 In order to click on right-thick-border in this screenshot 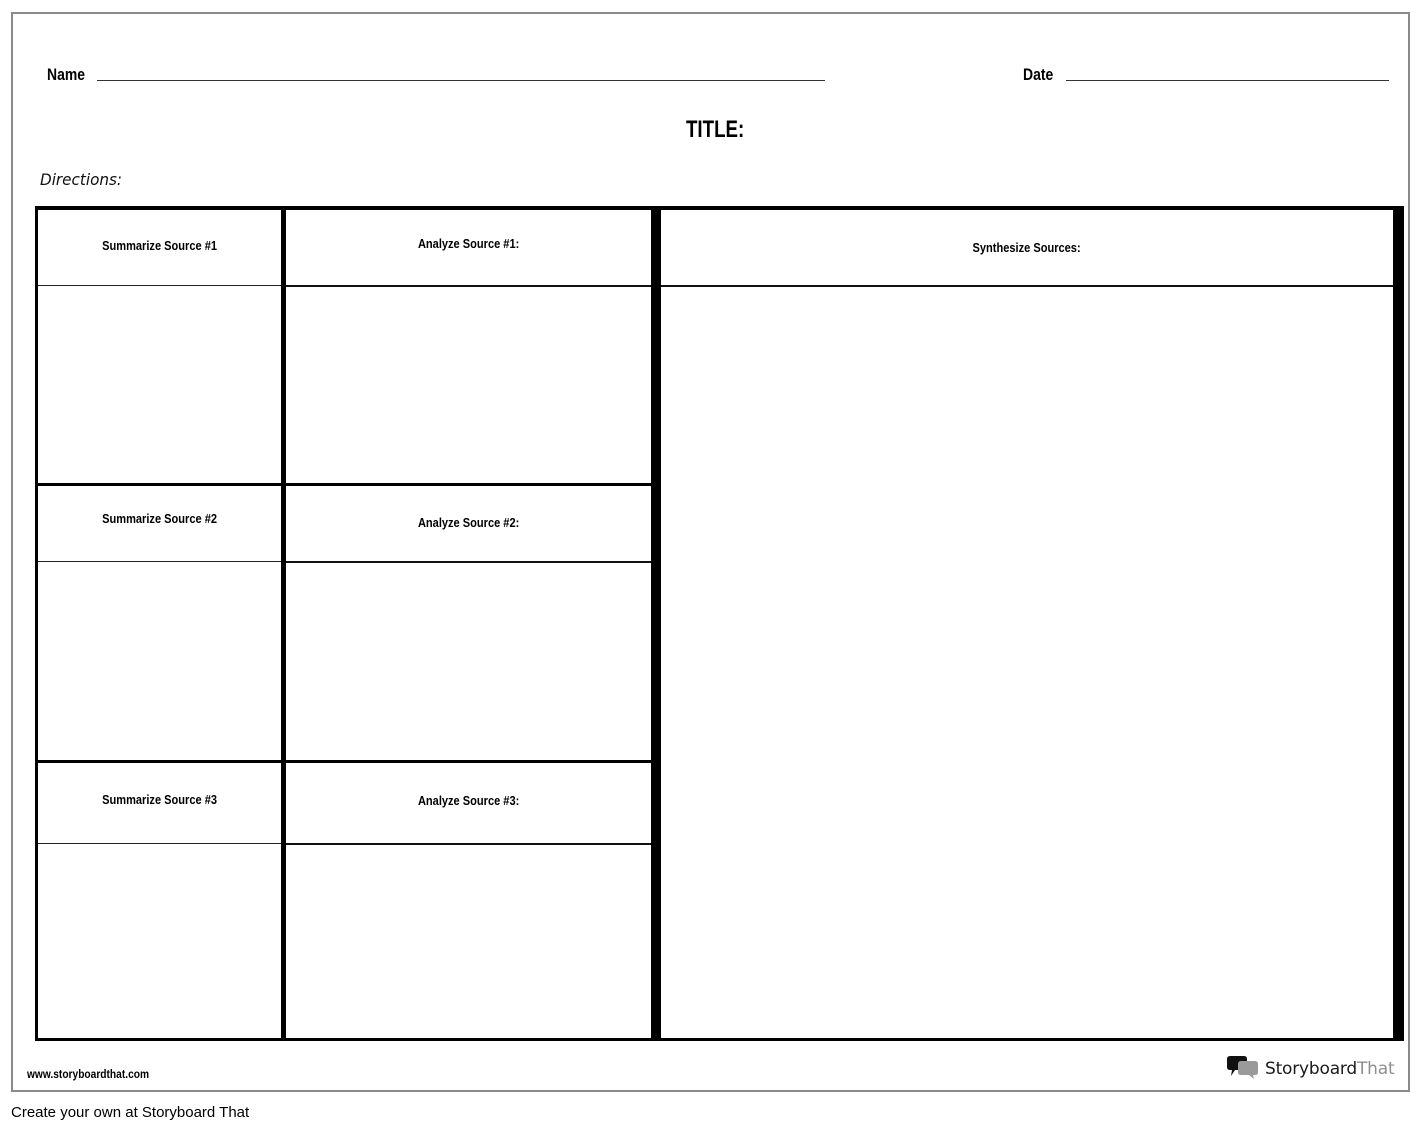, I will do `click(1398, 623)`.